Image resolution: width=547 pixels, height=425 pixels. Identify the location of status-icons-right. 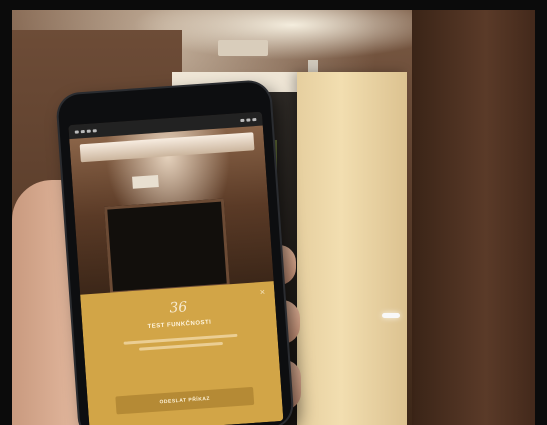
(248, 119).